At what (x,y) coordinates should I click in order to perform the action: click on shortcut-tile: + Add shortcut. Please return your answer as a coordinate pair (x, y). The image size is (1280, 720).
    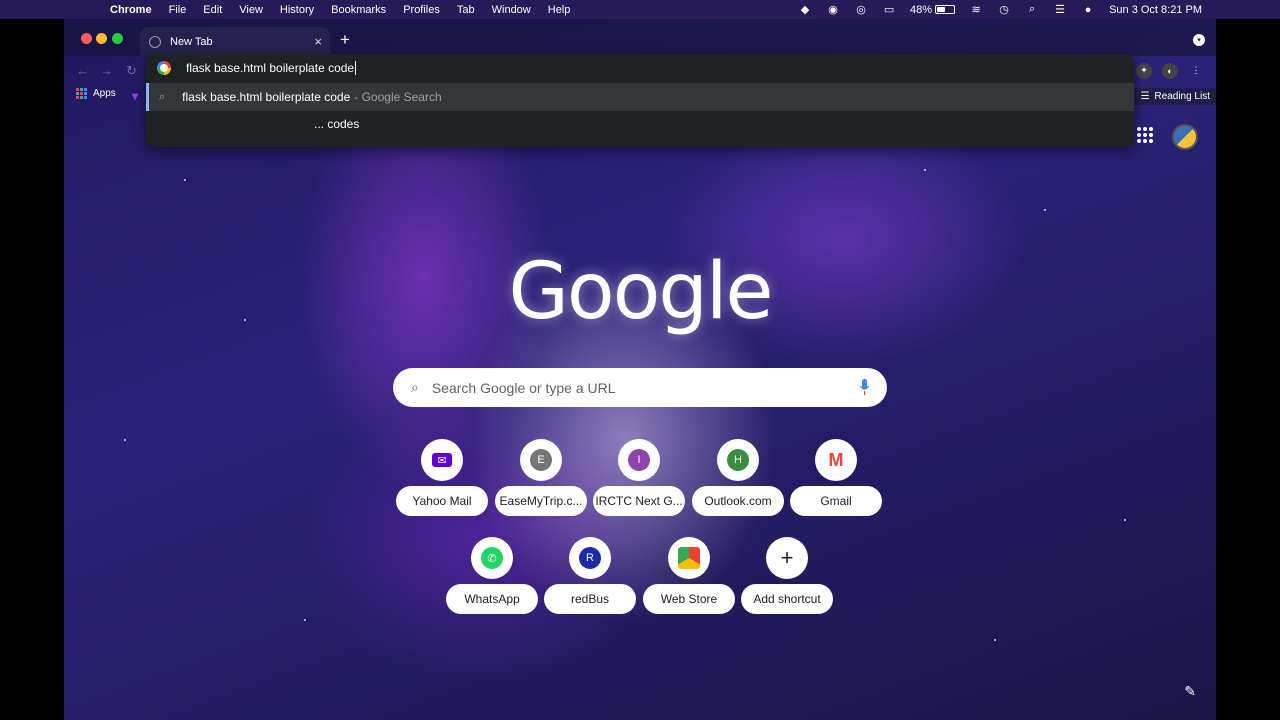
    Looking at the image, I should click on (787, 577).